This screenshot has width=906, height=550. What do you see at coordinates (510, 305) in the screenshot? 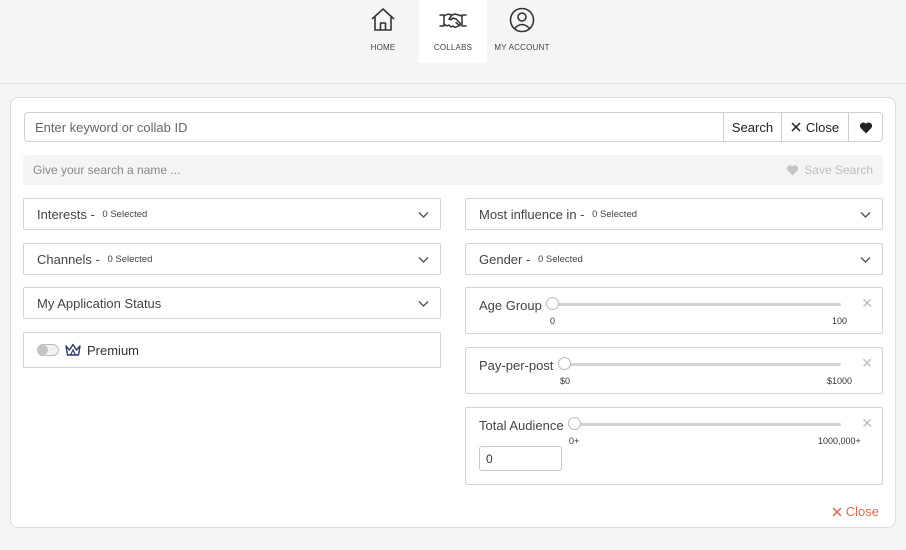
I see `age-group-label: Age Group` at bounding box center [510, 305].